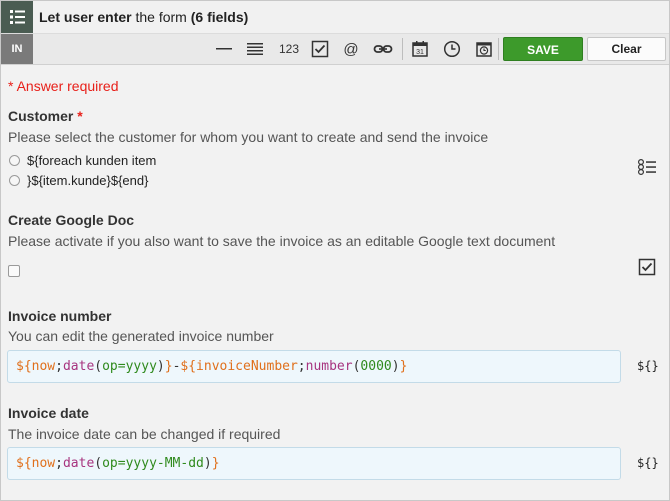  What do you see at coordinates (71, 220) in the screenshot?
I see `google-doc-label: Create Google Doc` at bounding box center [71, 220].